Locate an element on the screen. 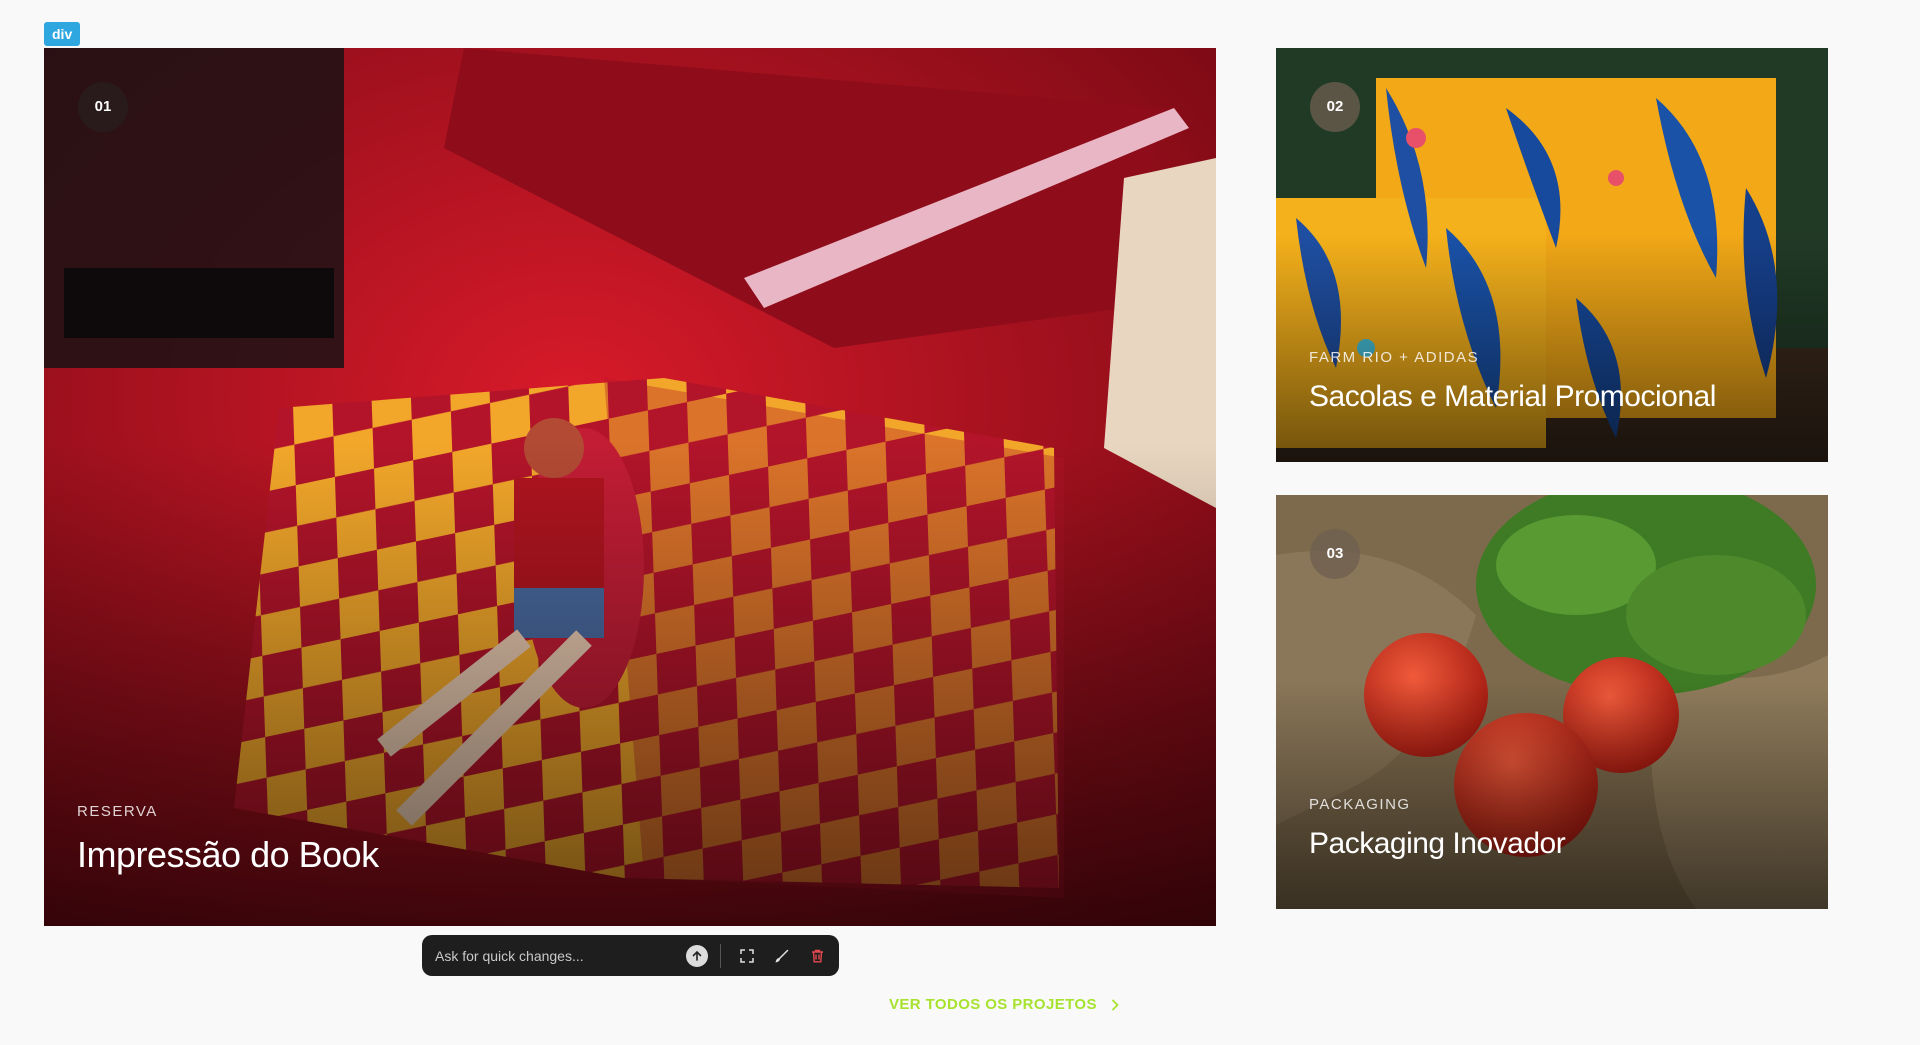 The image size is (1920, 1045). toolbar-divider is located at coordinates (720, 955).